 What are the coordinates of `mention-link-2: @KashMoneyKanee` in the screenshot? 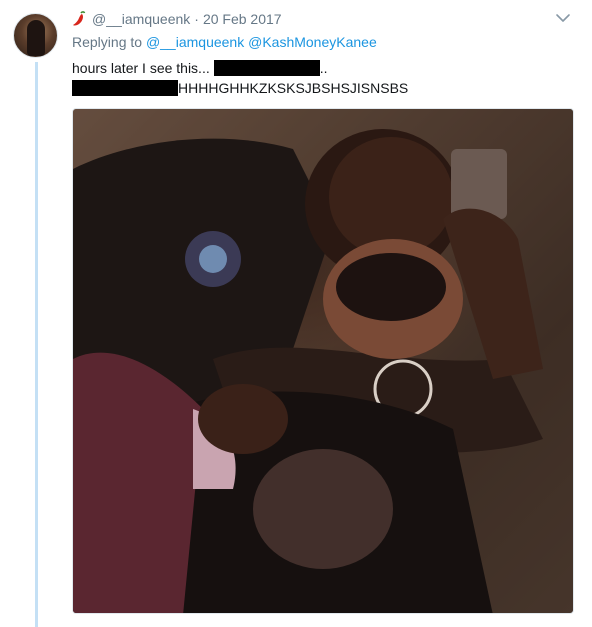 It's located at (312, 42).